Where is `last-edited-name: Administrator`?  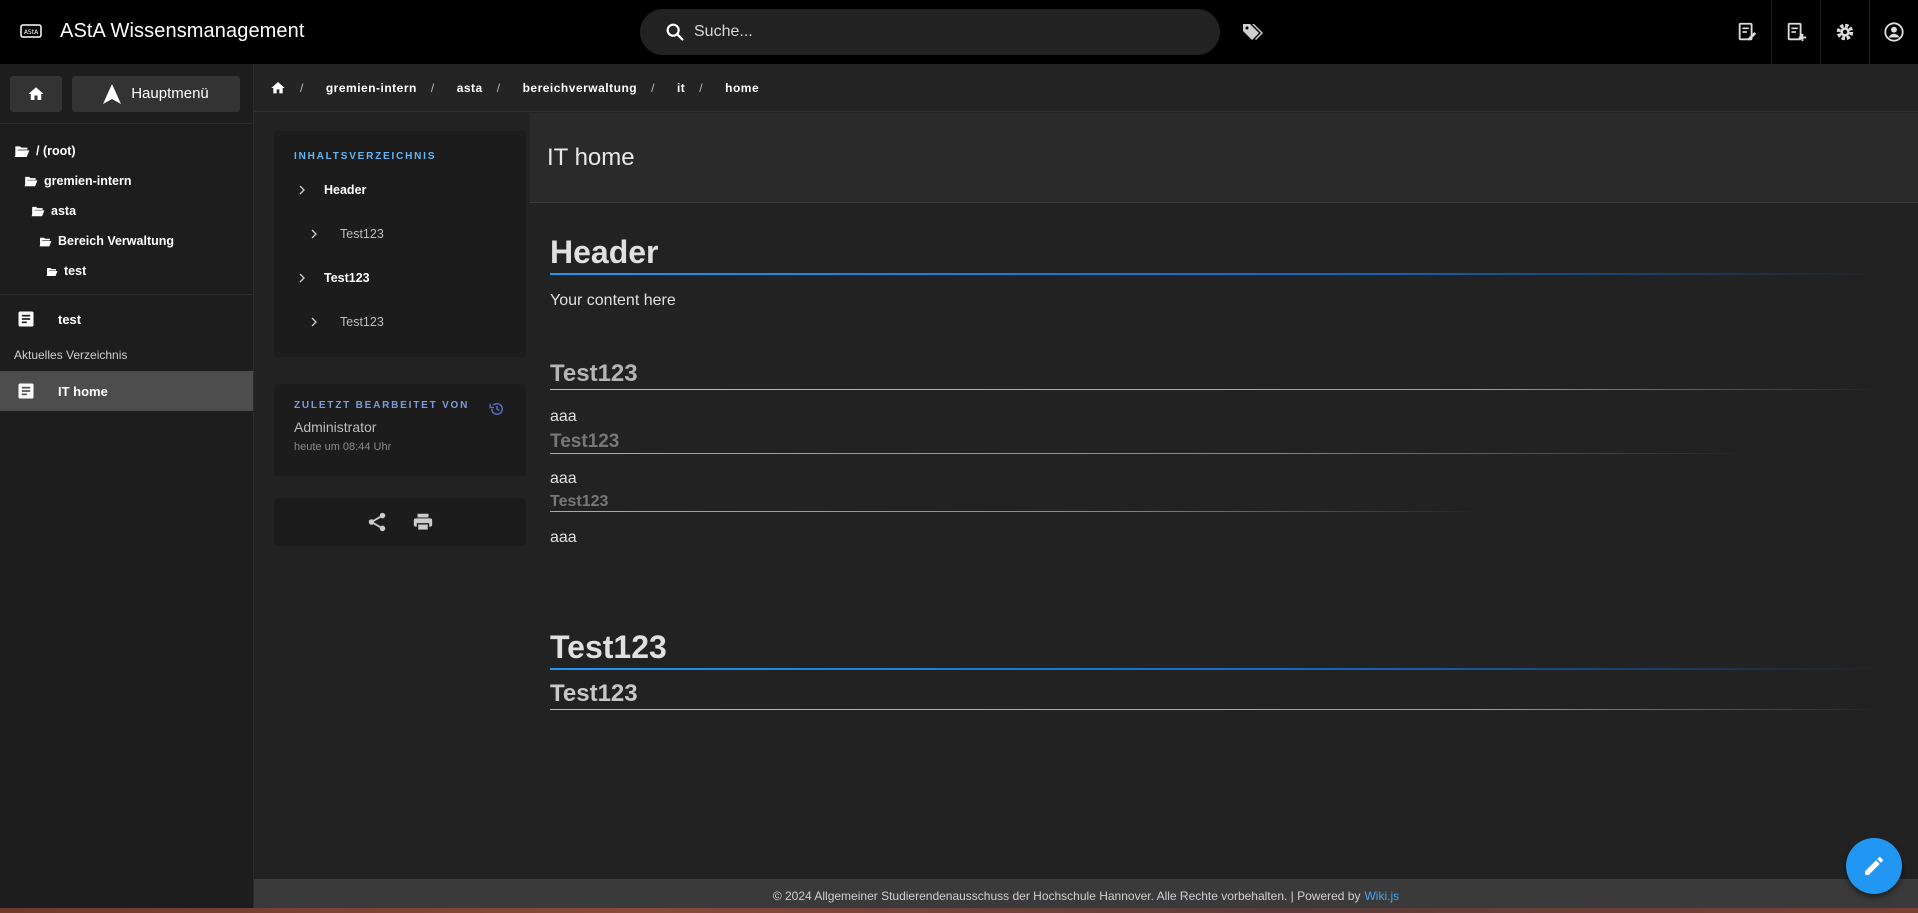
last-edited-name: Administrator is located at coordinates (335, 427).